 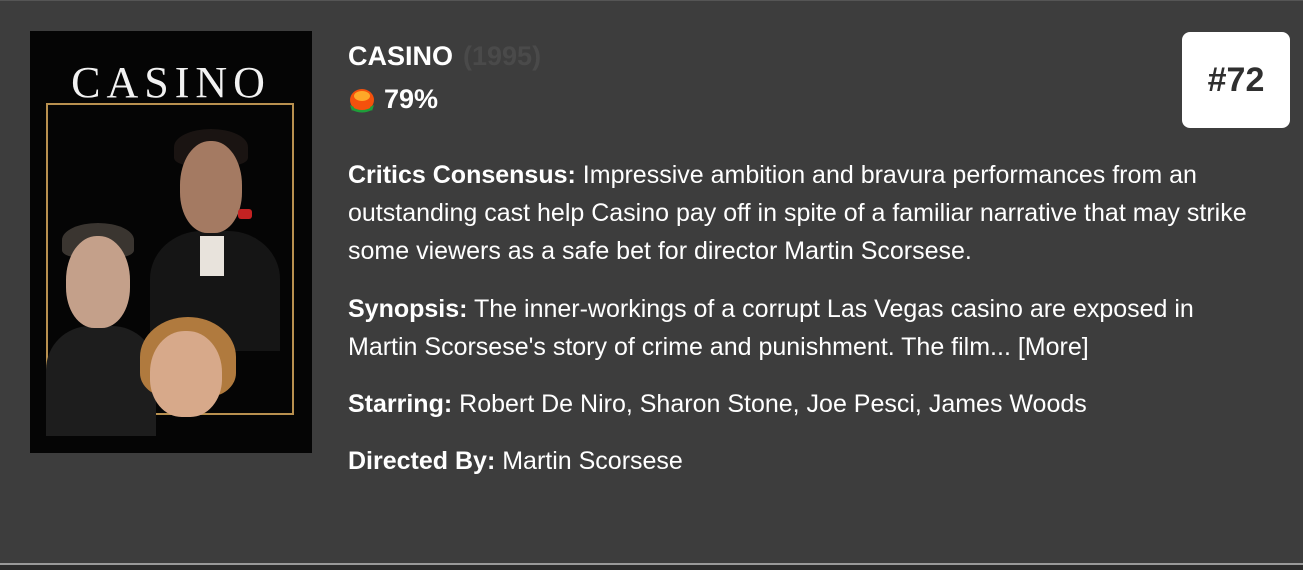 What do you see at coordinates (212, 256) in the screenshot?
I see `poster-figure-shirt` at bounding box center [212, 256].